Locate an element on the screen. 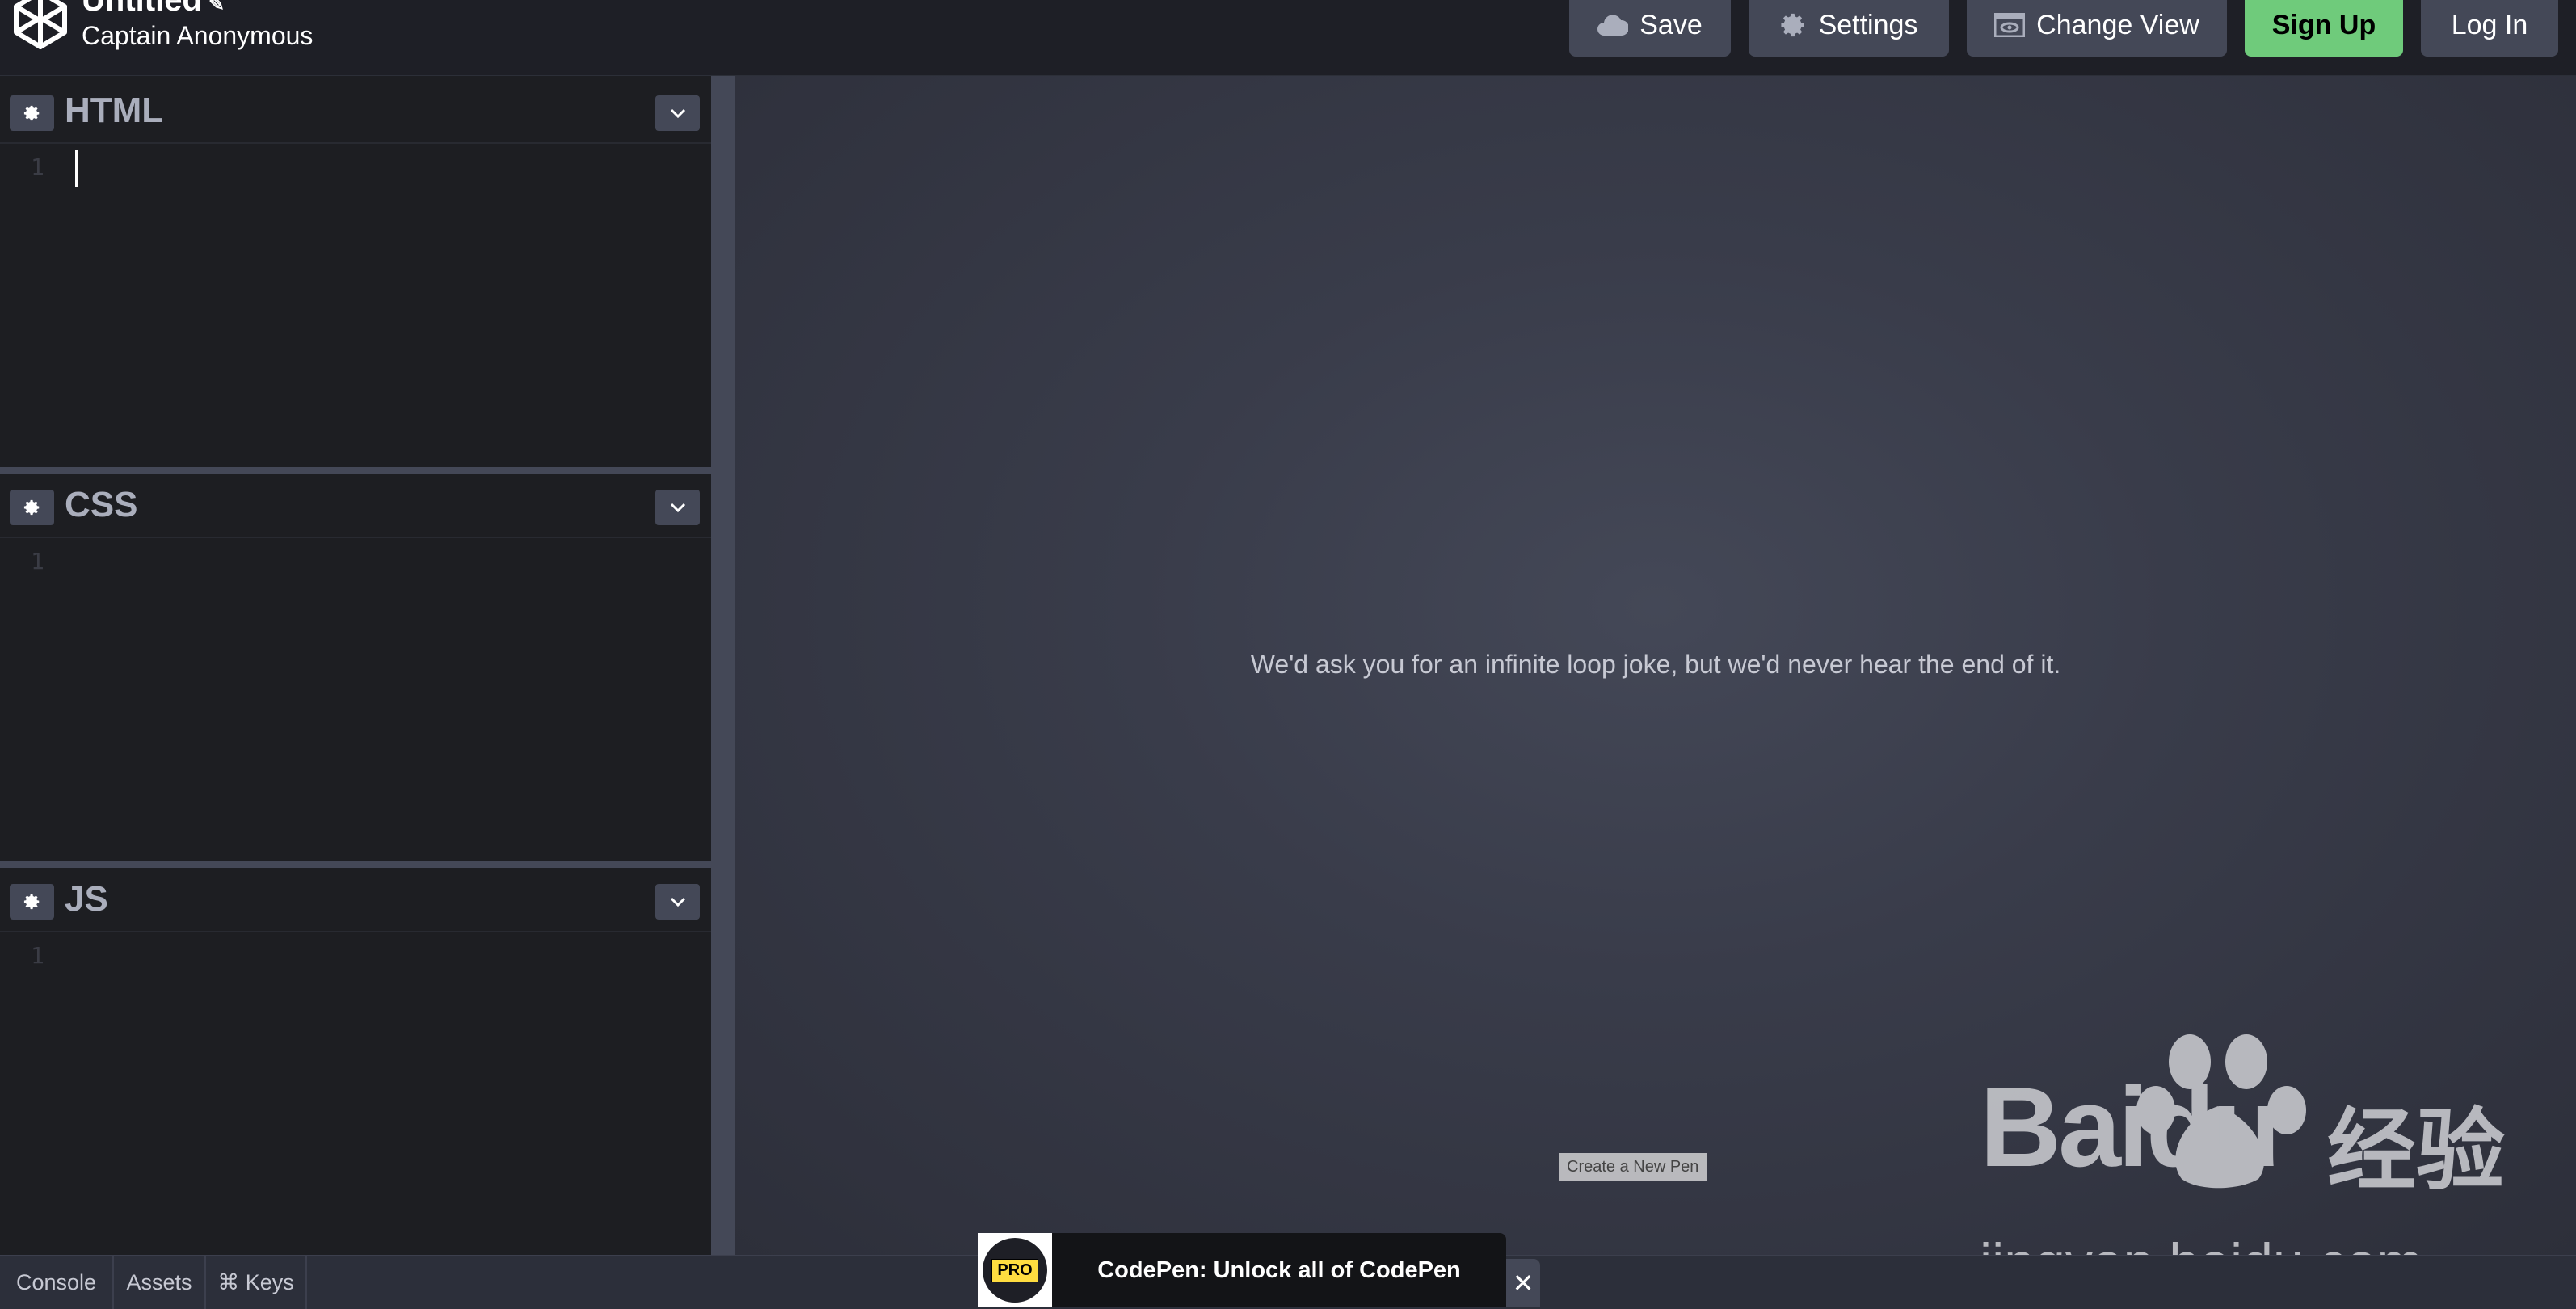 The height and width of the screenshot is (1309, 2576). js-code-input is located at coordinates (355, 1093).